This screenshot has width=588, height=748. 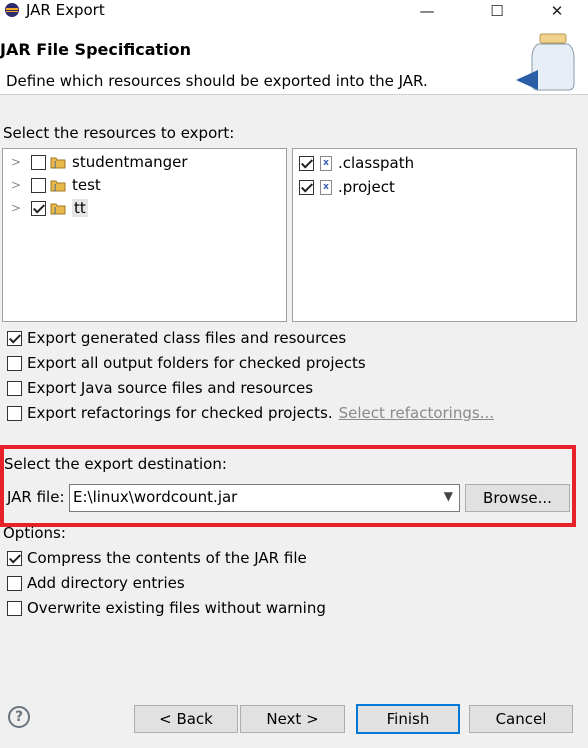 I want to click on page-title: JAR File Specification, so click(x=95, y=49).